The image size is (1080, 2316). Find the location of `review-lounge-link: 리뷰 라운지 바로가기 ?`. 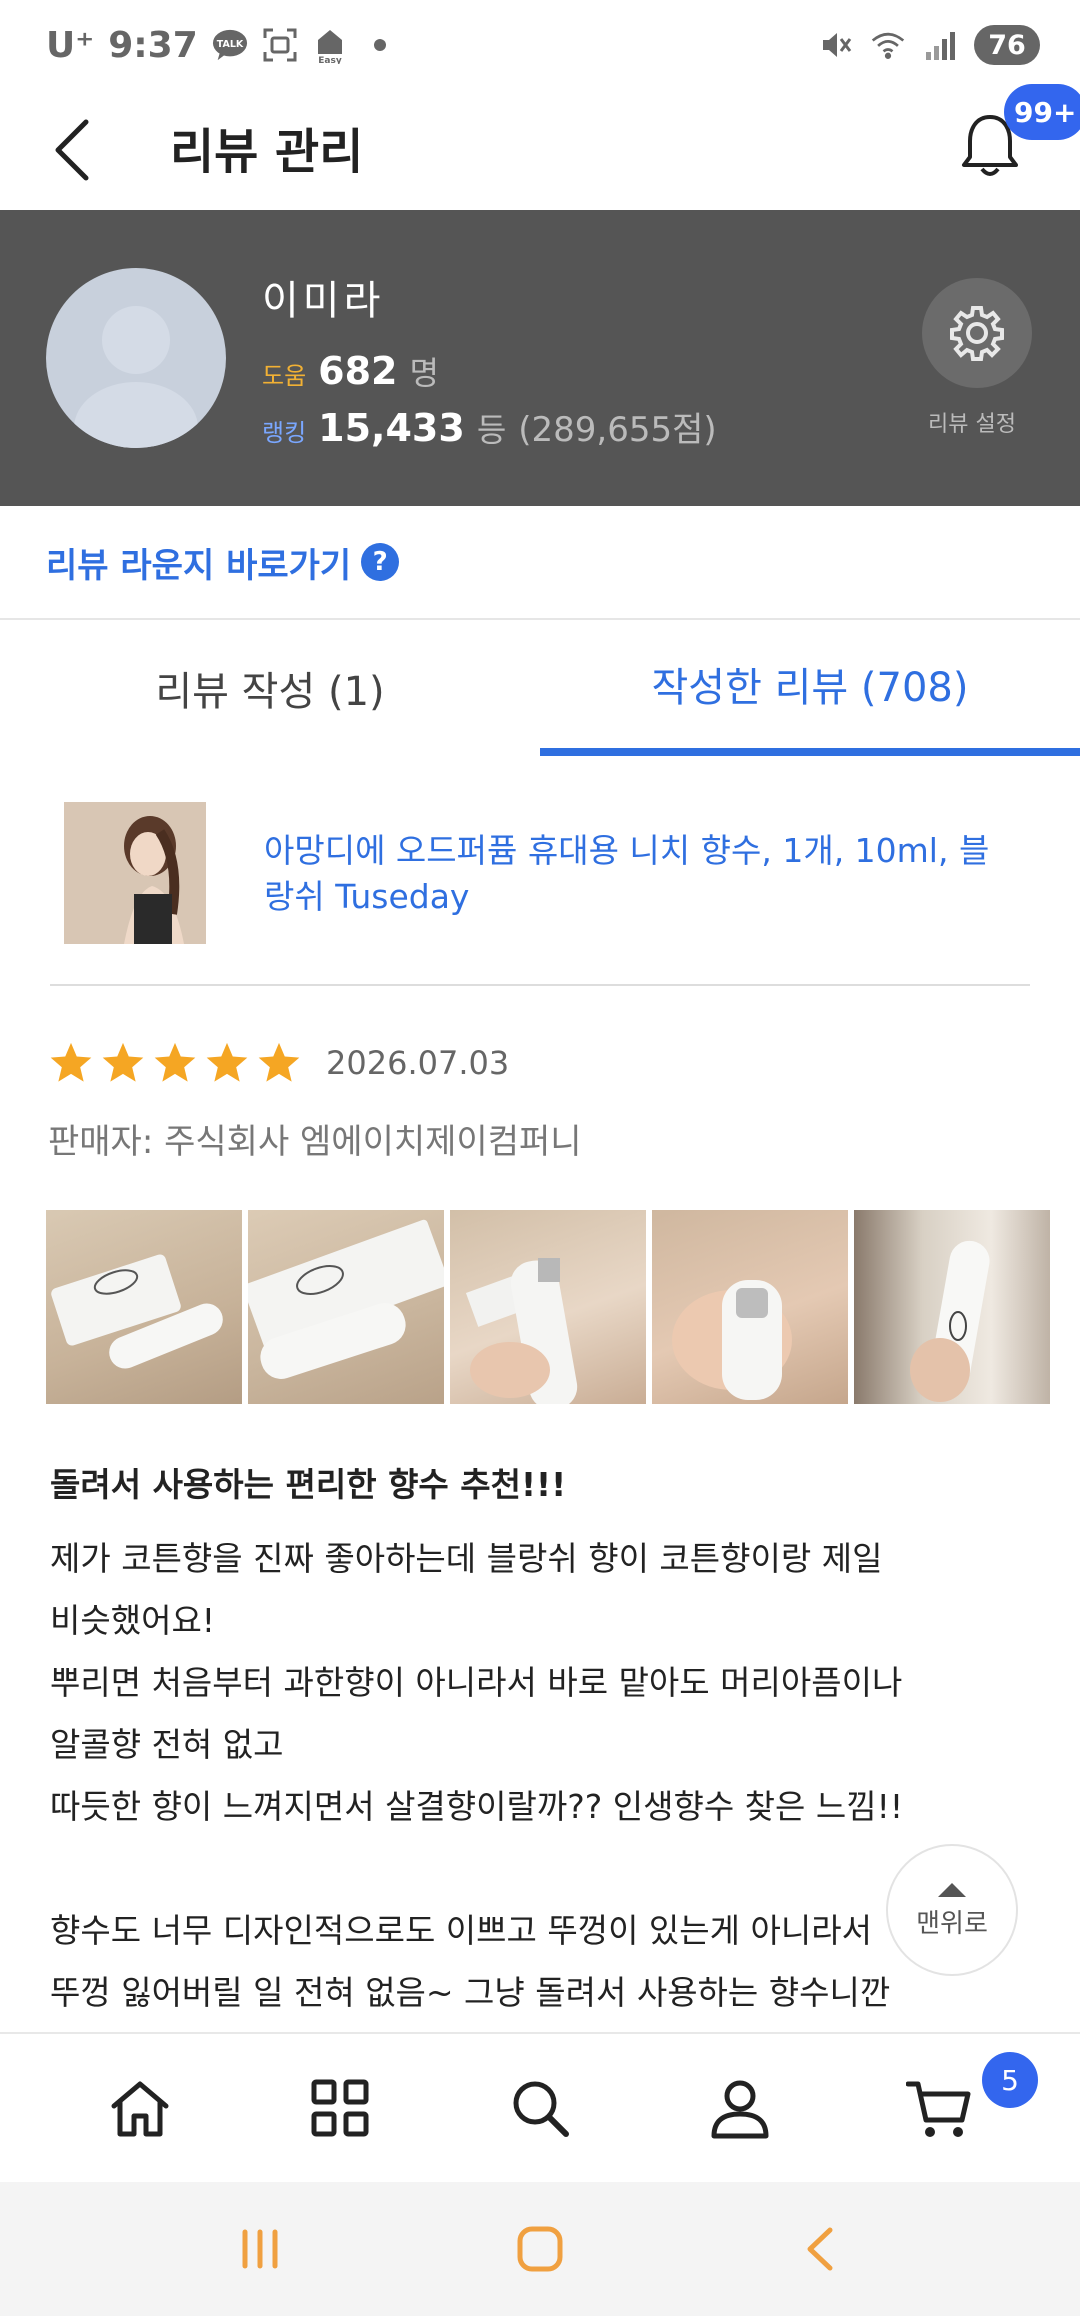

review-lounge-link: 리뷰 라운지 바로가기 ? is located at coordinates (540, 563).